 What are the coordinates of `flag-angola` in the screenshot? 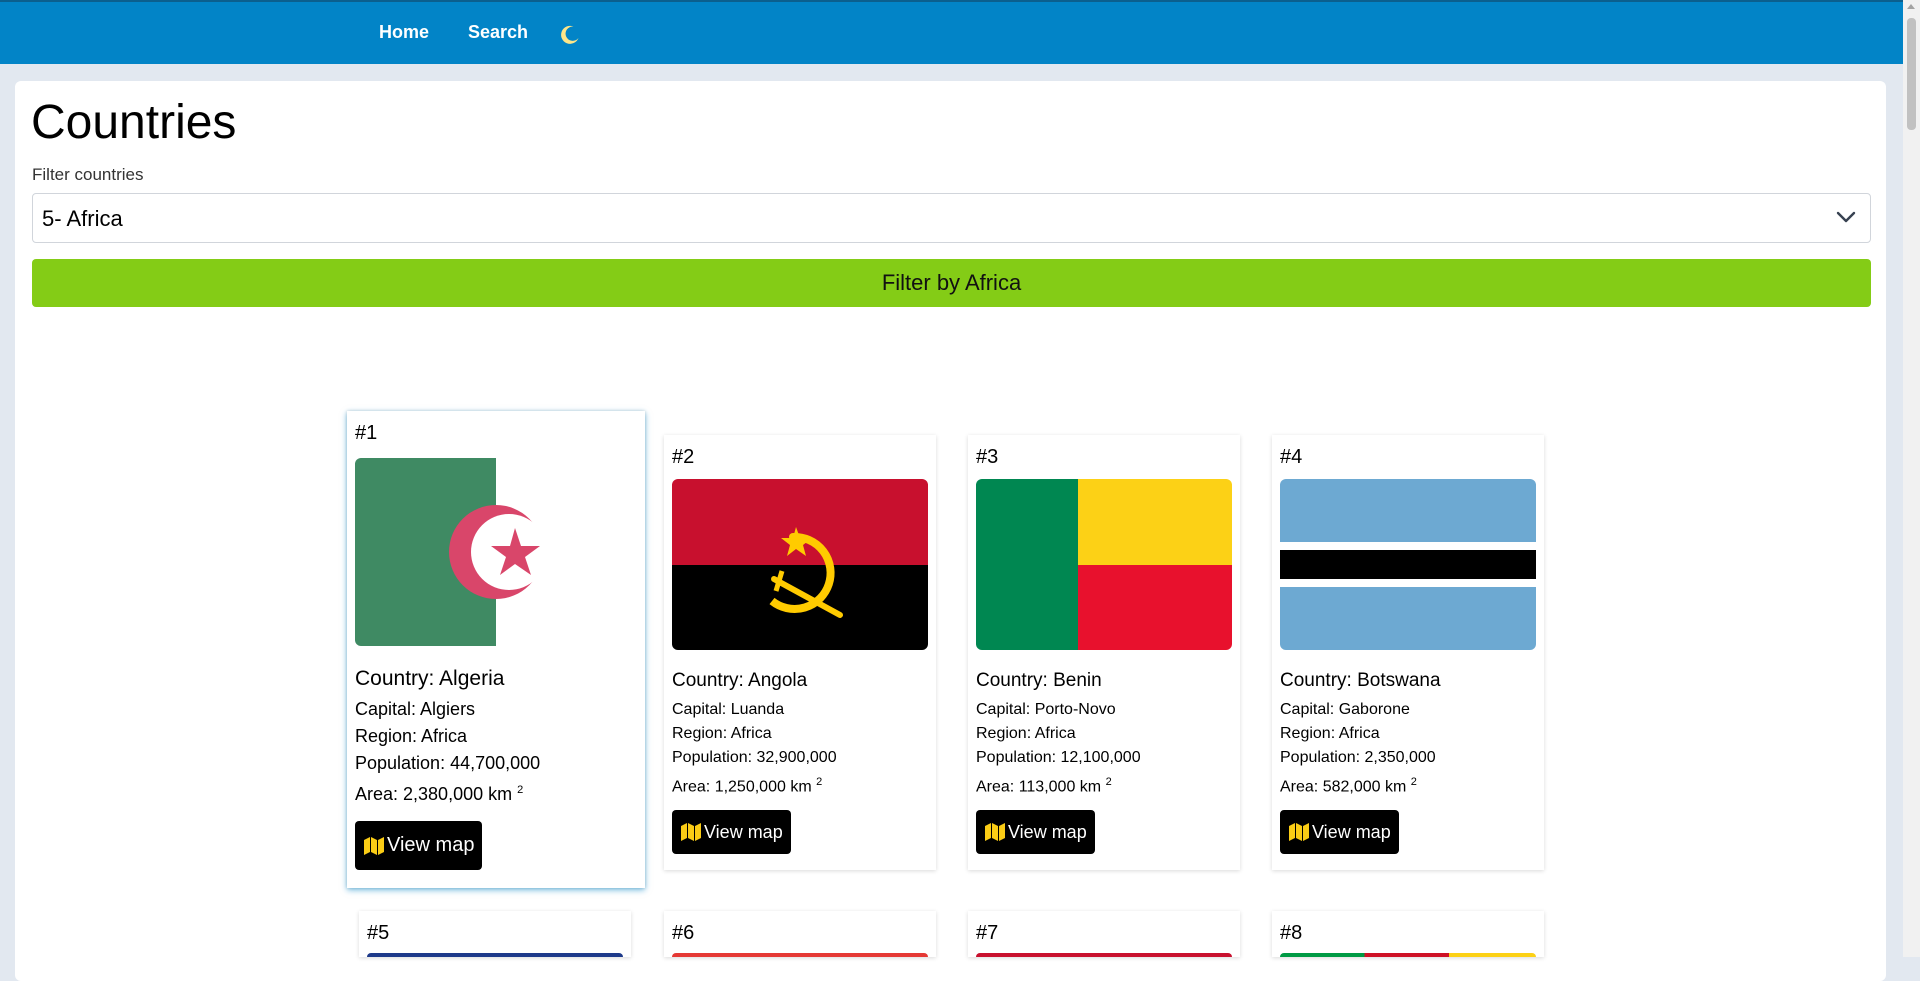 It's located at (800, 564).